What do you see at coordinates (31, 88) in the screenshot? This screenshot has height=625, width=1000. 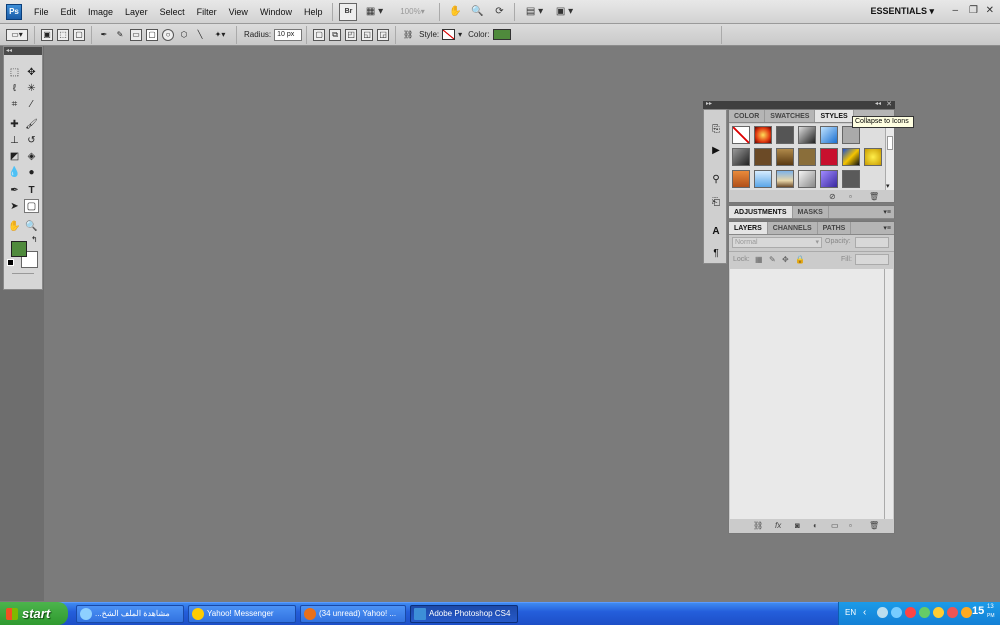 I see `magic-wand-icon: ✳` at bounding box center [31, 88].